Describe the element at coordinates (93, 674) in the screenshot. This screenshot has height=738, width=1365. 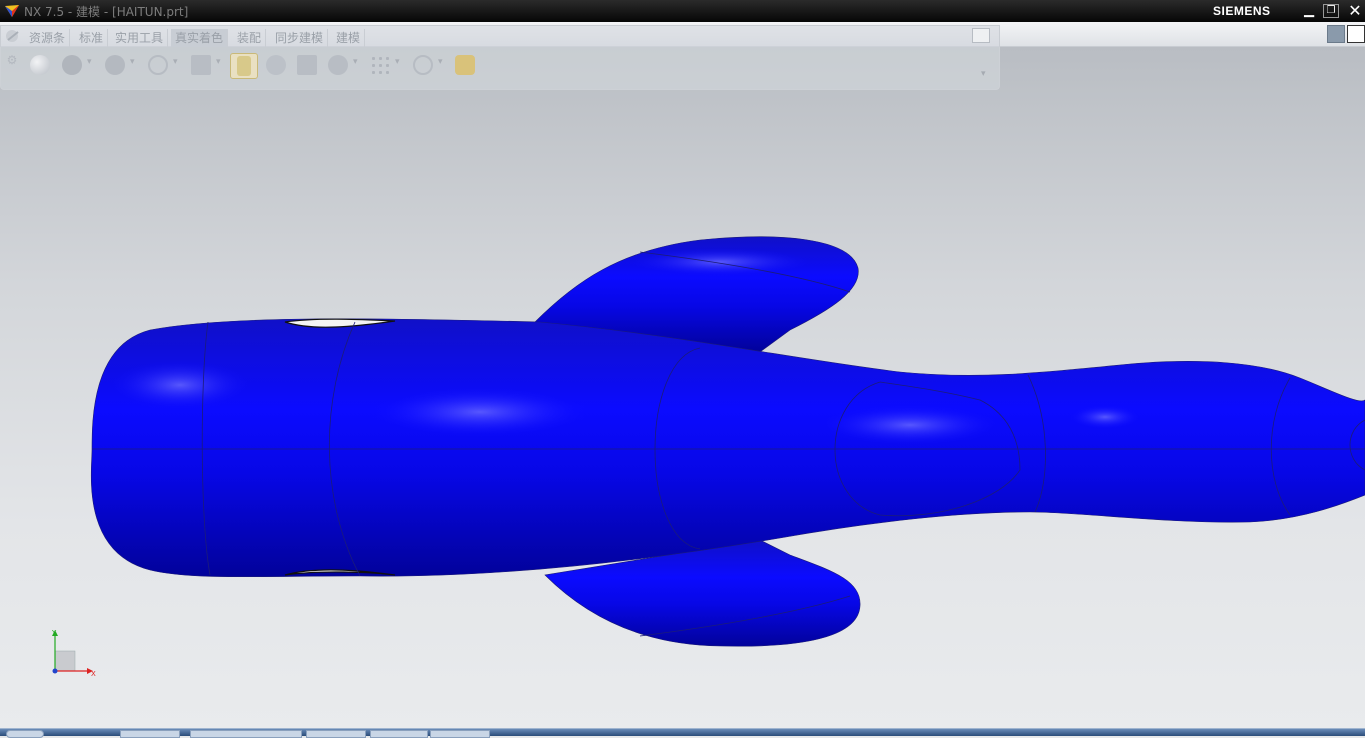
I see `triad-x-label: X` at that location.